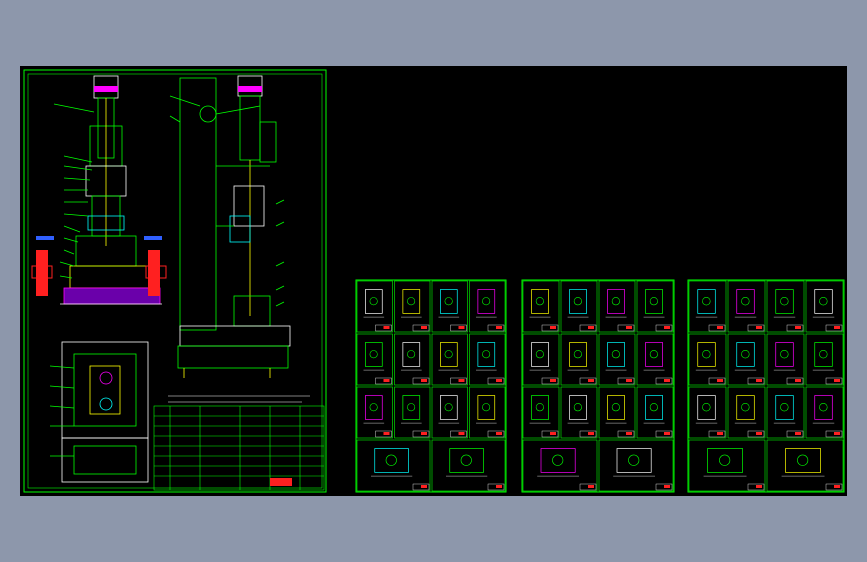  What do you see at coordinates (99, 412) in the screenshot?
I see `press-plan-view` at bounding box center [99, 412].